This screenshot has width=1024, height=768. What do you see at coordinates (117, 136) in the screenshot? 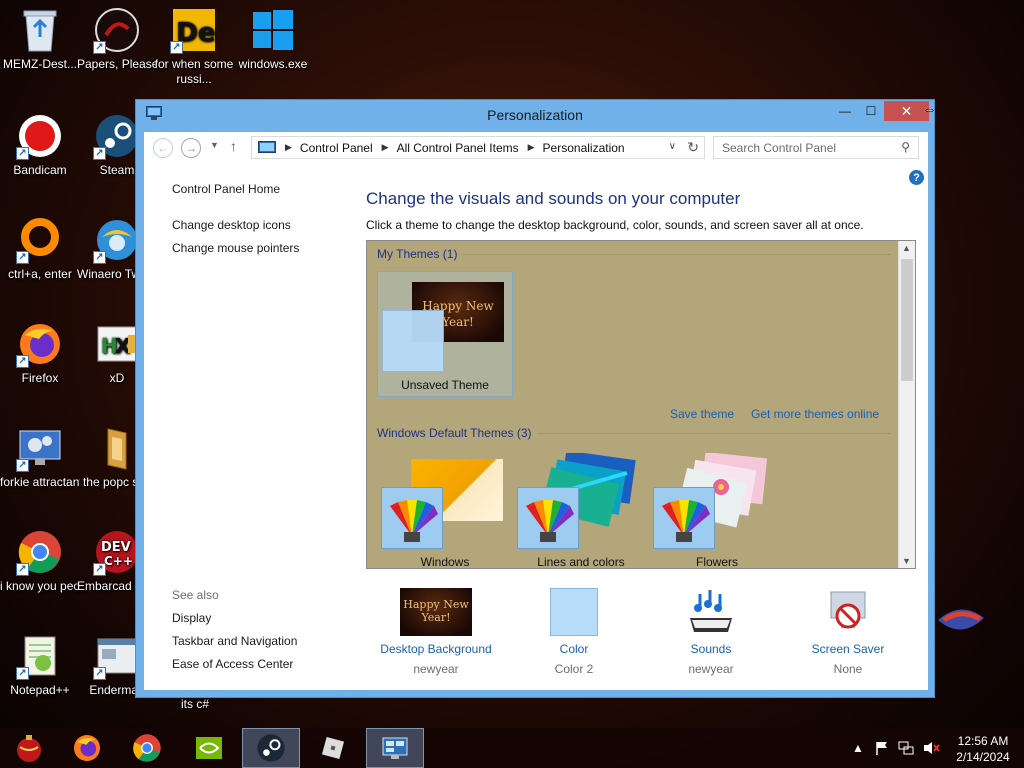
I see `steam-icon: ↗` at bounding box center [117, 136].